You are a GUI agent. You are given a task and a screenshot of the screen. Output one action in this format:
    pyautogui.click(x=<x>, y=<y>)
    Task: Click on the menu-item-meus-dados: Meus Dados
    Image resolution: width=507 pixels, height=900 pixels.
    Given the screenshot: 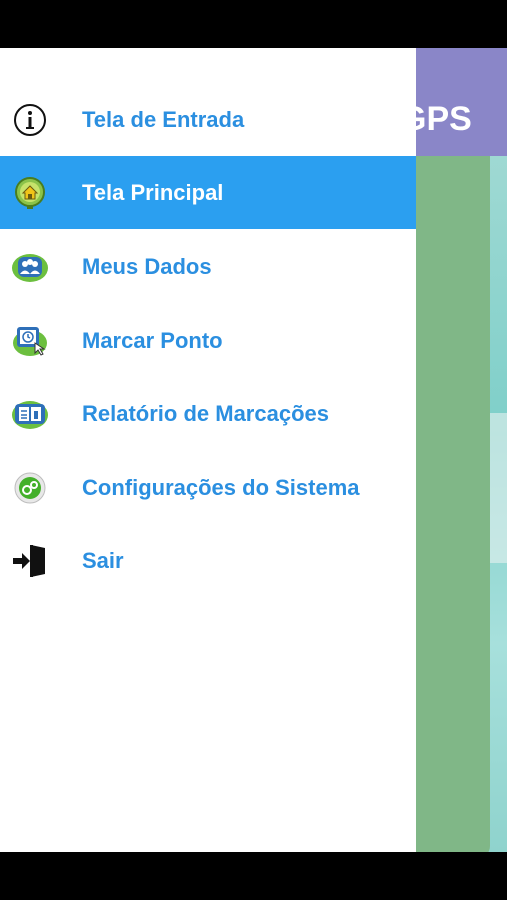 What is the action you would take?
    pyautogui.click(x=208, y=266)
    